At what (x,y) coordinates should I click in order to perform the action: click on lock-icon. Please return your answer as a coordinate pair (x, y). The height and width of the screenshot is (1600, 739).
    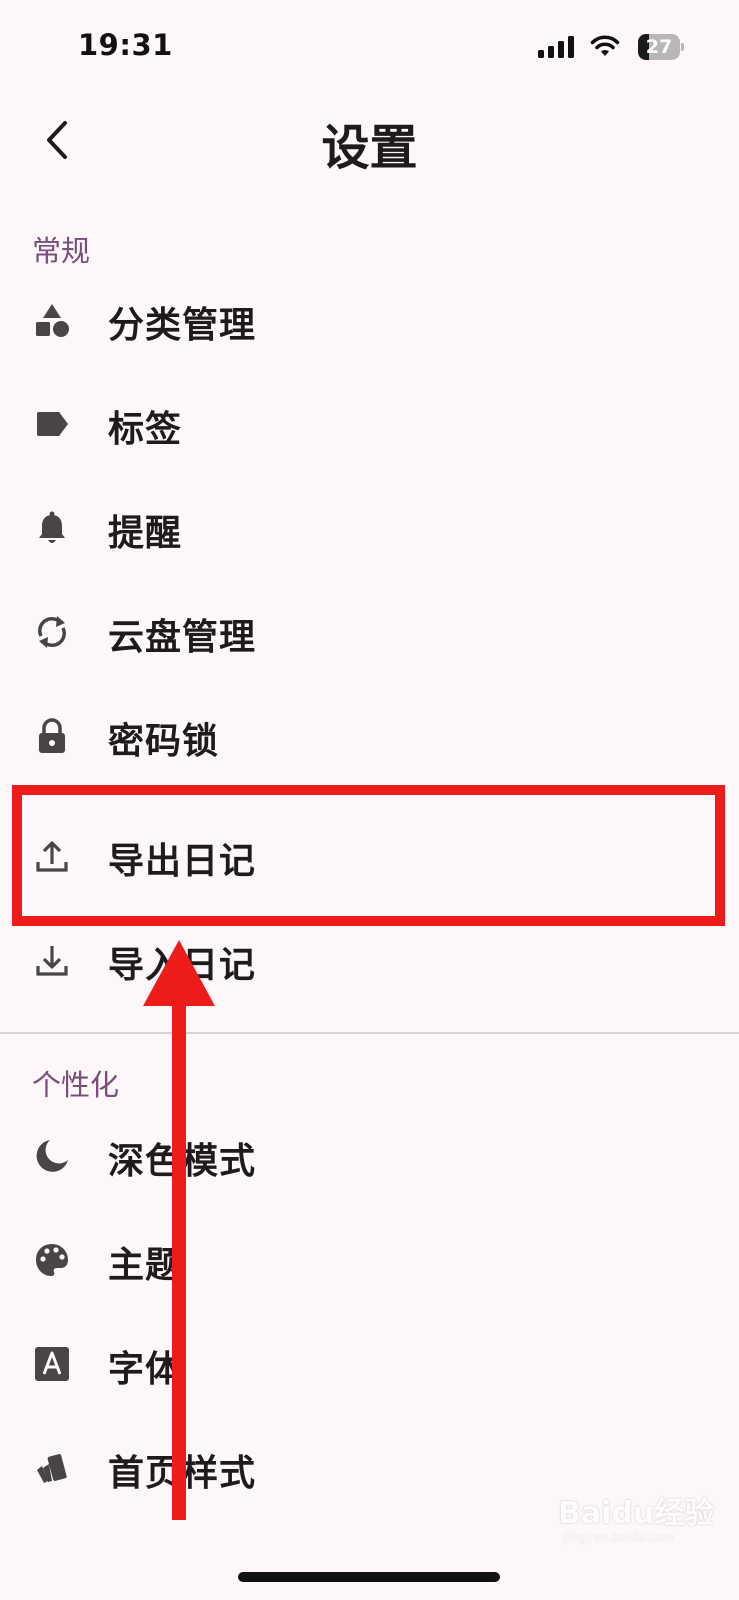
    Looking at the image, I should click on (52, 736).